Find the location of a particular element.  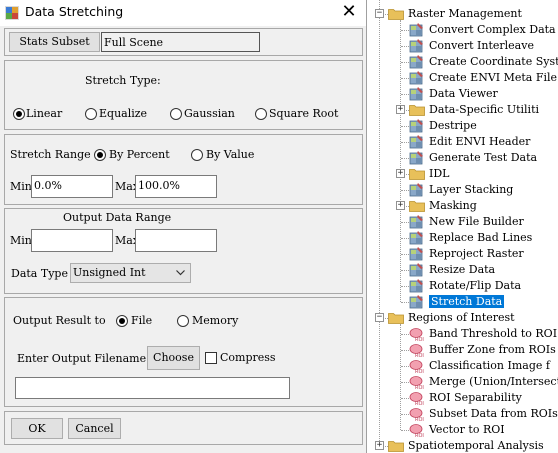

tree-item-label: Generate Test Data is located at coordinates (483, 157).